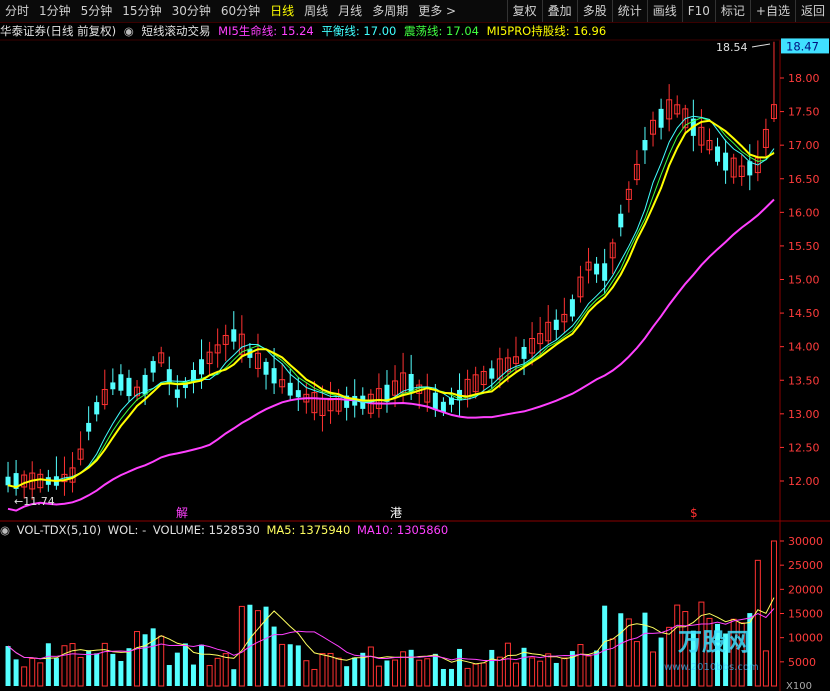 The image size is (830, 691). I want to click on price-tick-label: 15.00, so click(804, 280).